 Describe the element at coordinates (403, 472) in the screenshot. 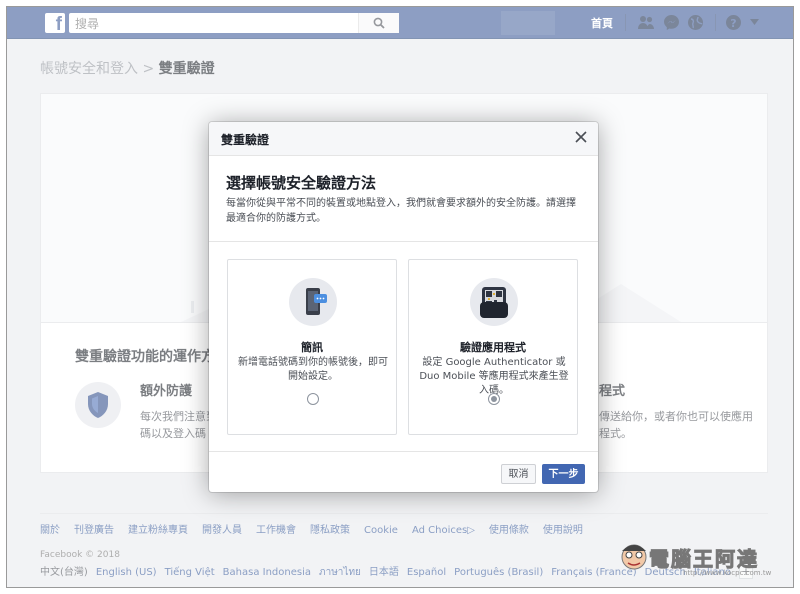

I see `dialog-footer: 取消 下一步` at that location.